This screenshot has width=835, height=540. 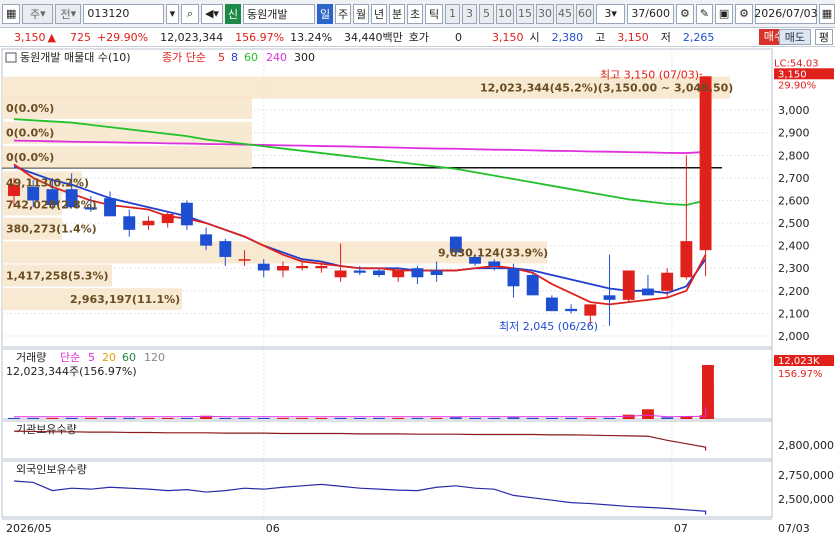 I want to click on current-price: 3,150, so click(x=30, y=37).